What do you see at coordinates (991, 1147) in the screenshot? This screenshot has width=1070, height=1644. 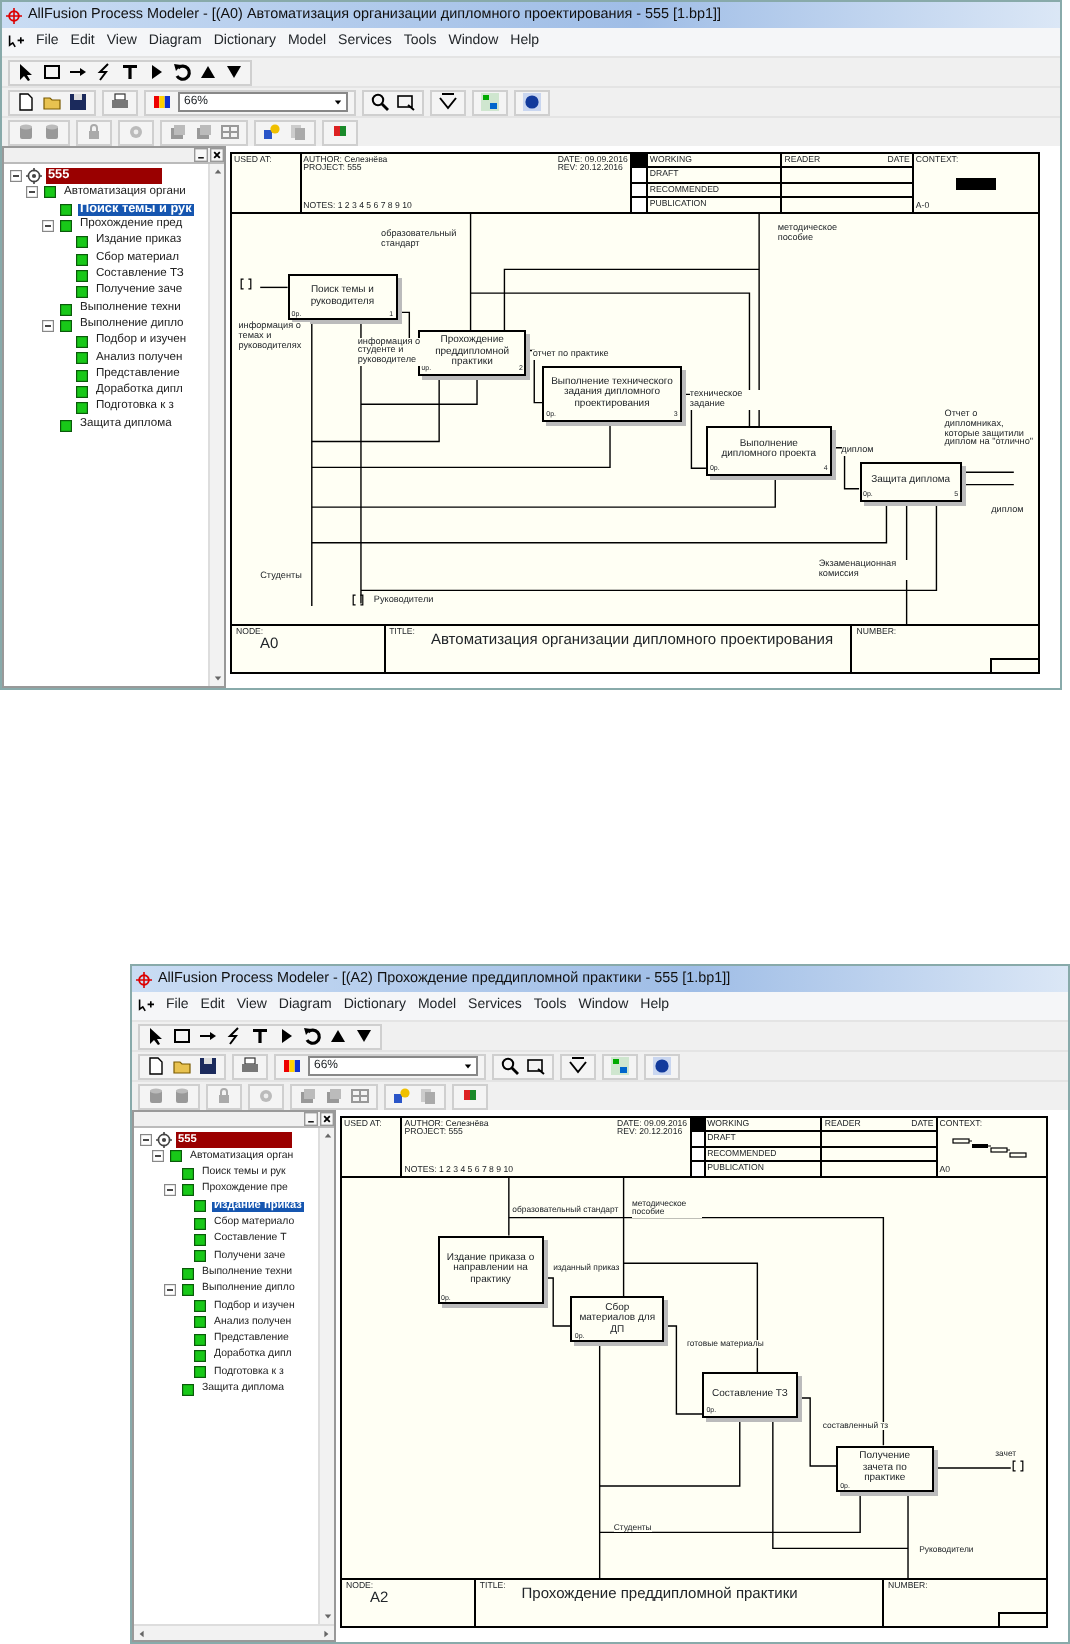 I see `context-diagram-drawing` at bounding box center [991, 1147].